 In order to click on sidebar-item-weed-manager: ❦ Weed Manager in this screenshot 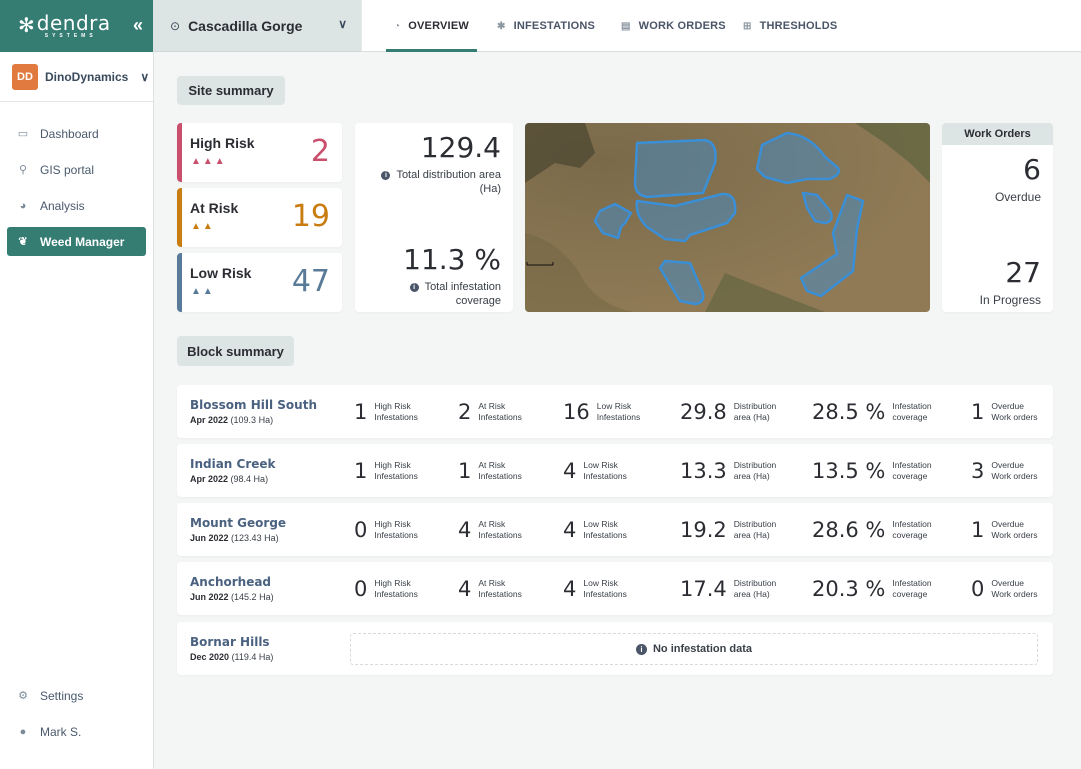, I will do `click(76, 241)`.